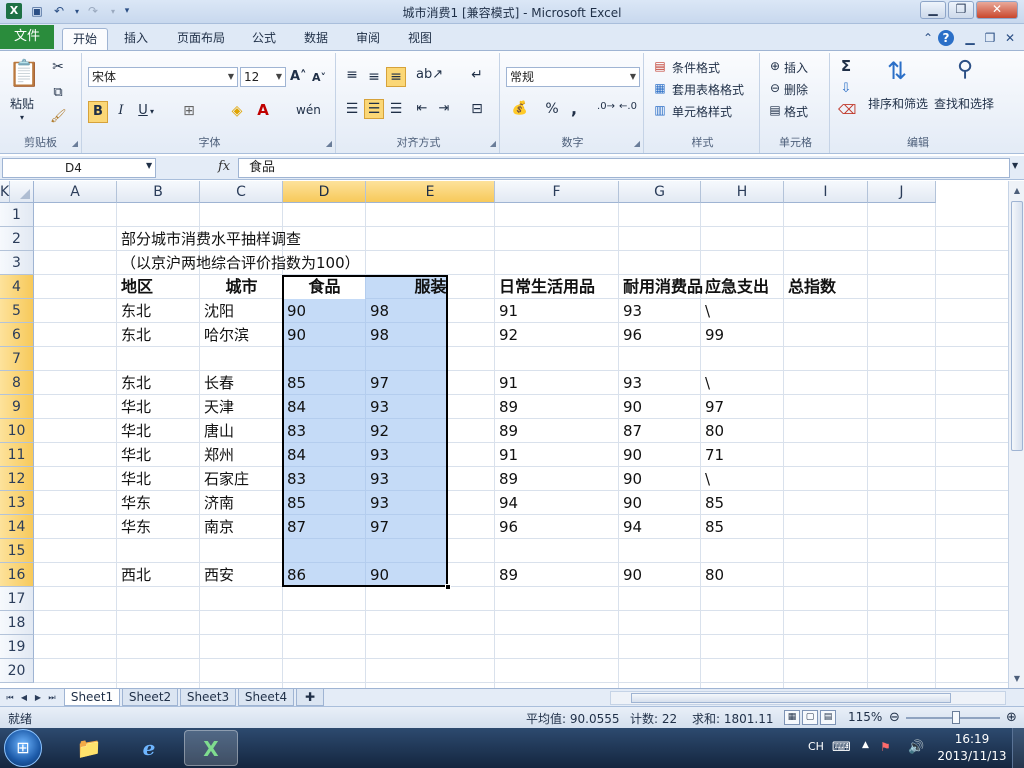 Image resolution: width=1024 pixels, height=768 pixels. Describe the element at coordinates (1016, 679) in the screenshot. I see `scroll-down-icon: ▼` at that location.